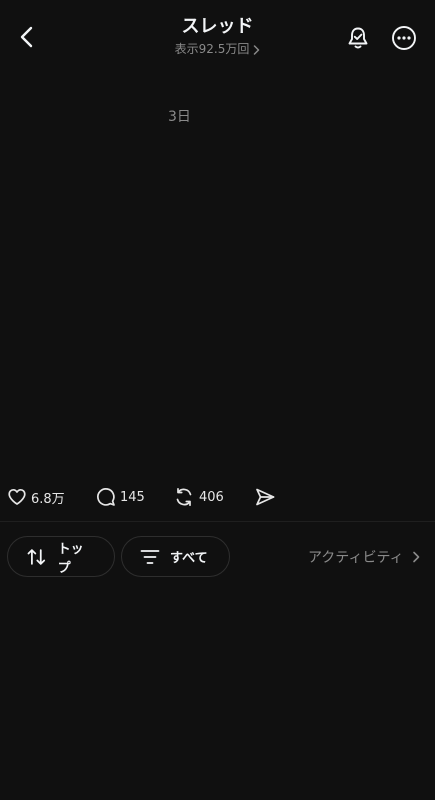  What do you see at coordinates (211, 497) in the screenshot?
I see `repost-count: 406` at bounding box center [211, 497].